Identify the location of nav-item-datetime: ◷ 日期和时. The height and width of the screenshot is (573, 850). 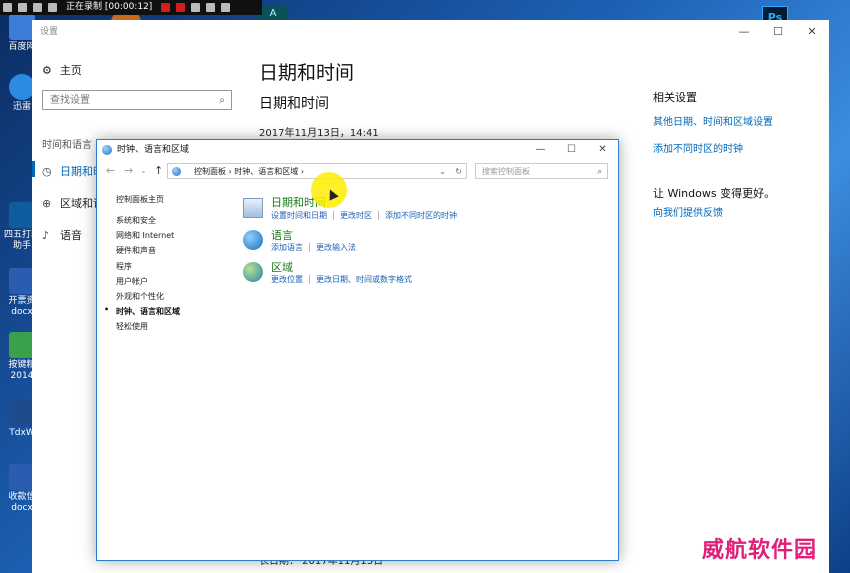
(68, 170).